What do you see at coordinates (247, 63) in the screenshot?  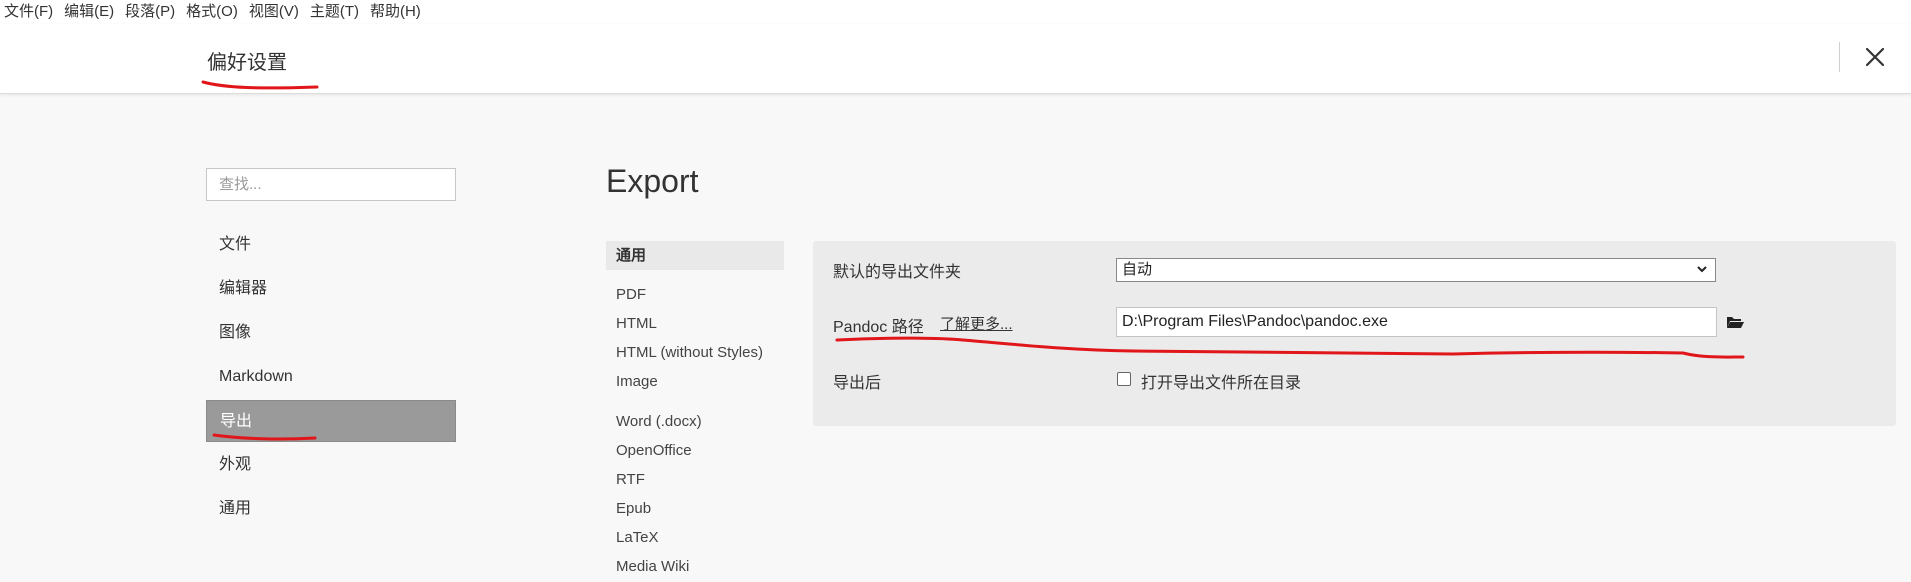 I see `page-title: 偏好设置` at bounding box center [247, 63].